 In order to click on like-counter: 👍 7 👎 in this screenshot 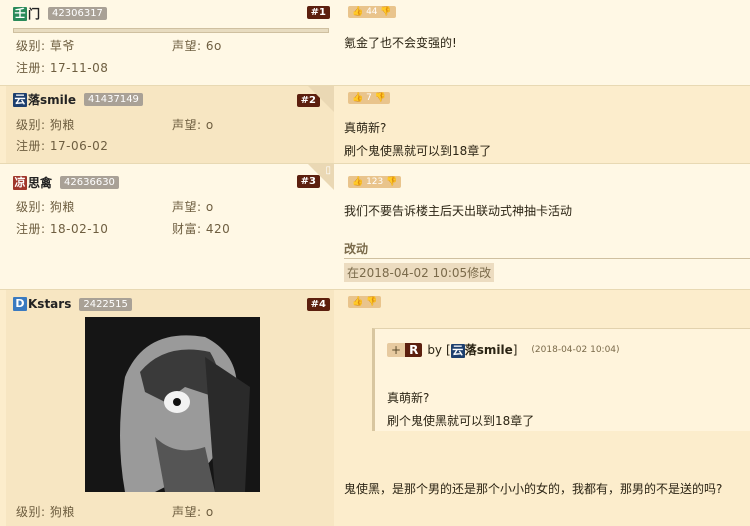, I will do `click(369, 98)`.